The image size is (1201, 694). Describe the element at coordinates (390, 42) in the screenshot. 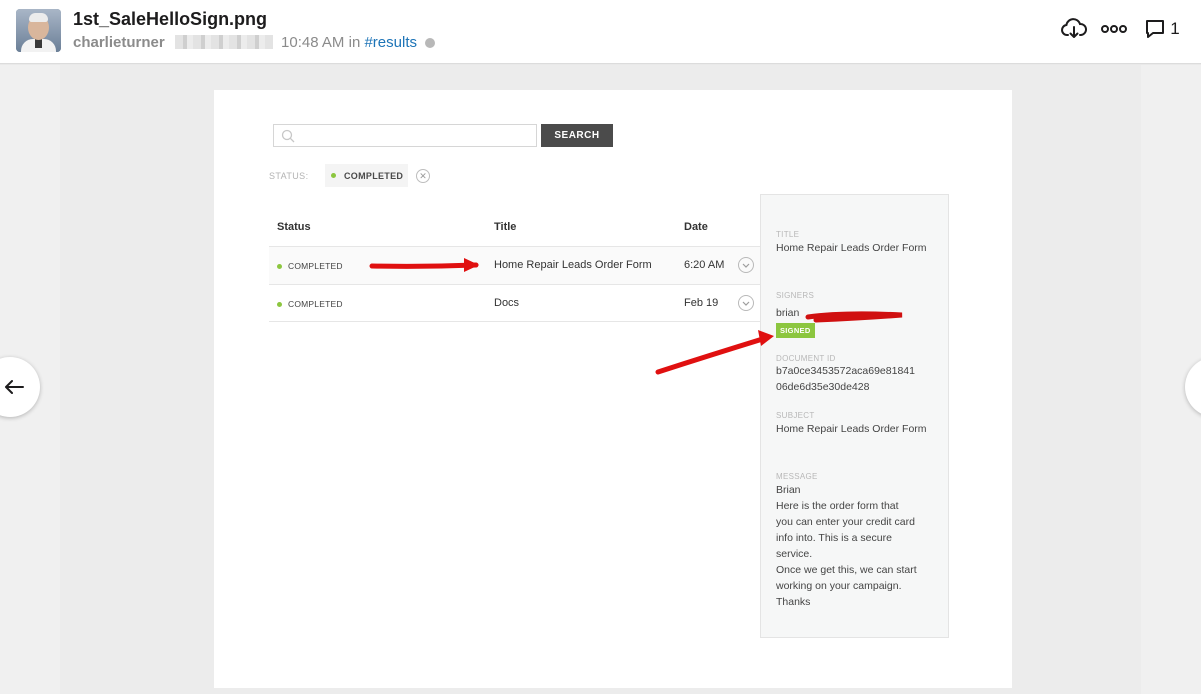

I see `channel-link: #results` at that location.